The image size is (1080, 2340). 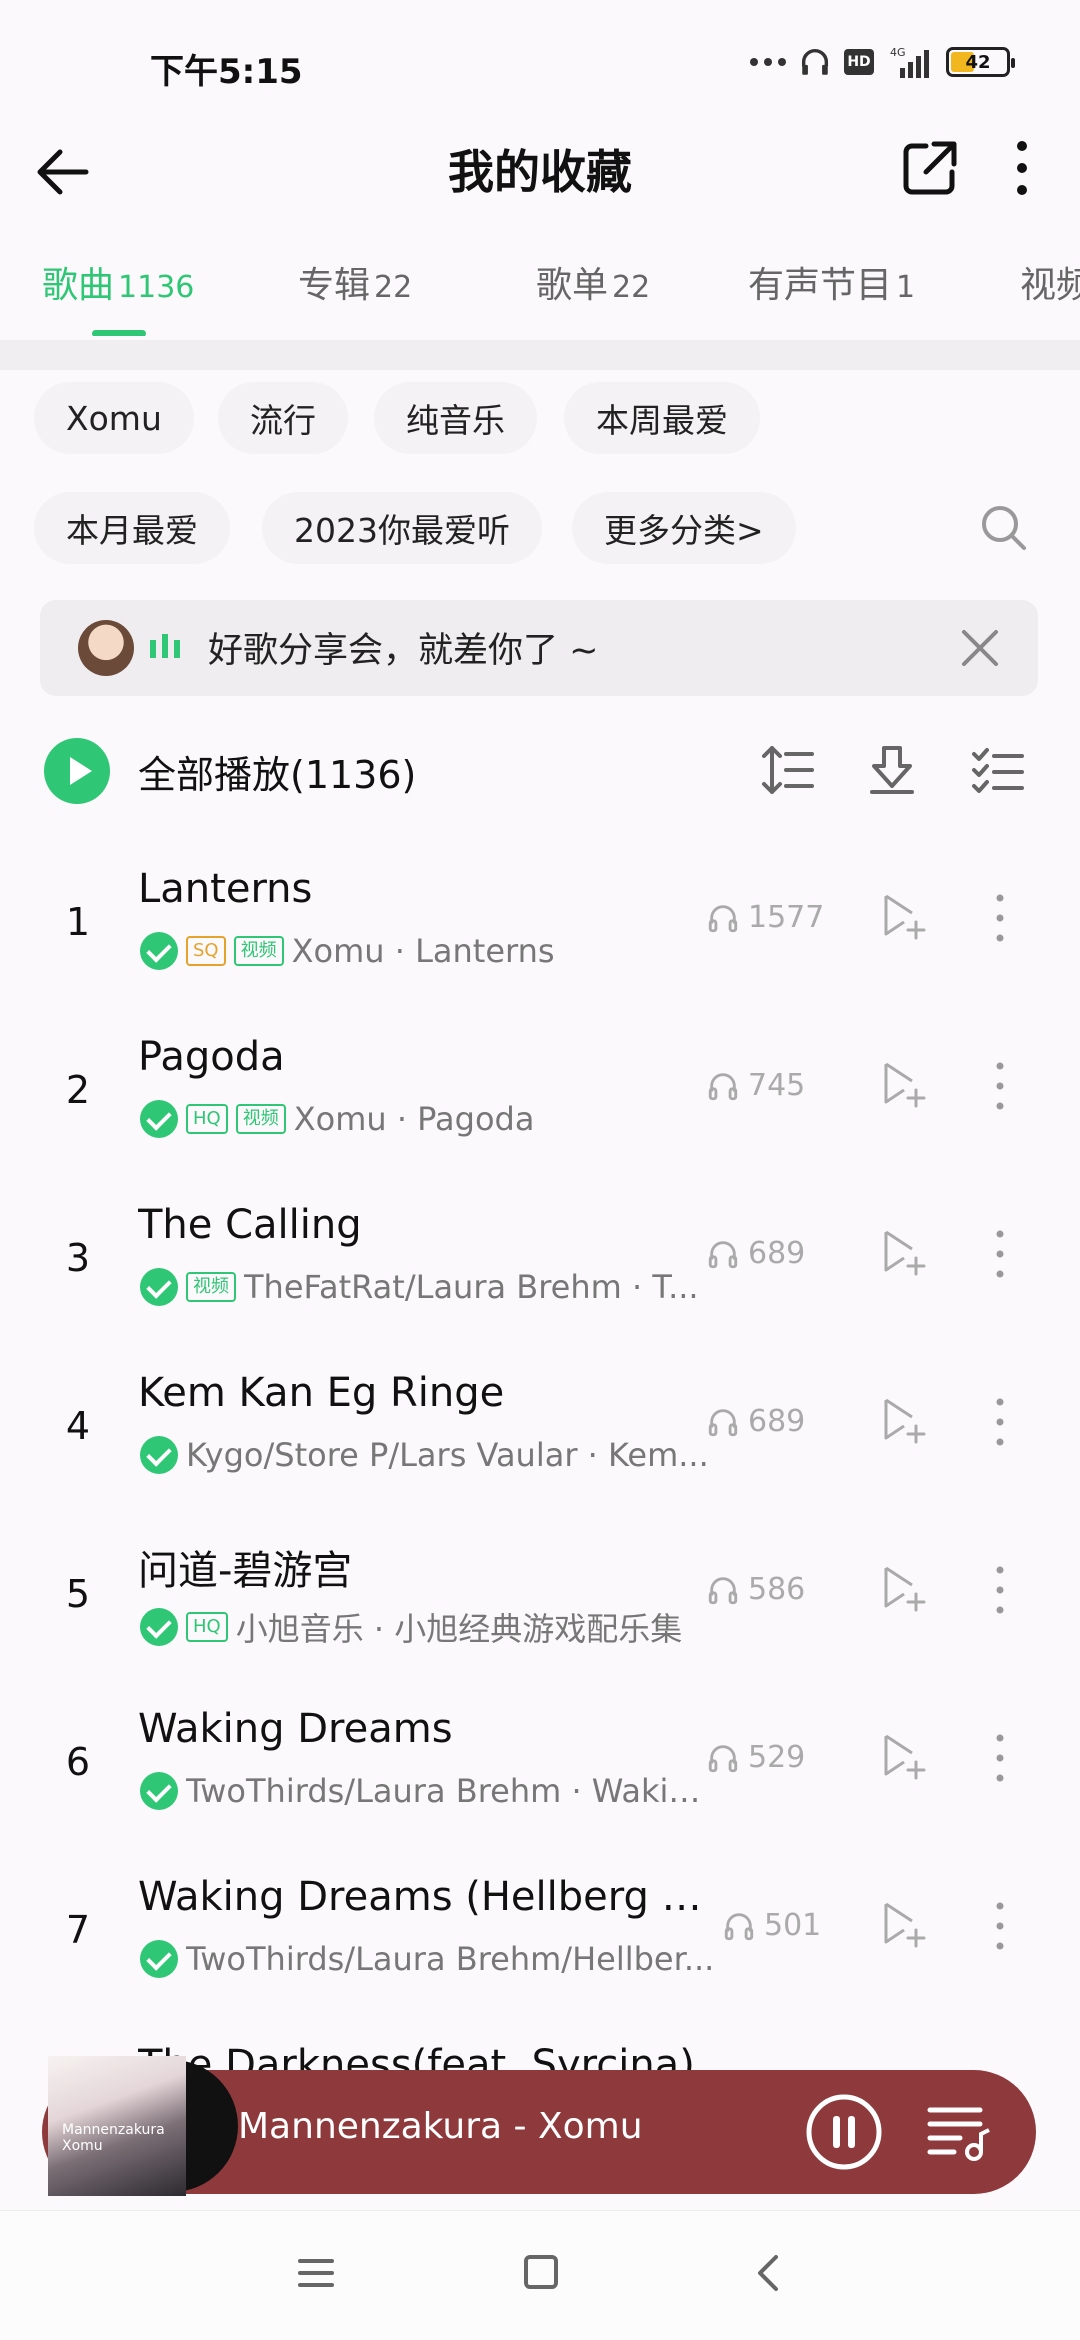 What do you see at coordinates (347, 951) in the screenshot?
I see `song-meta: SQ 视频 Xomu · Lanterns` at bounding box center [347, 951].